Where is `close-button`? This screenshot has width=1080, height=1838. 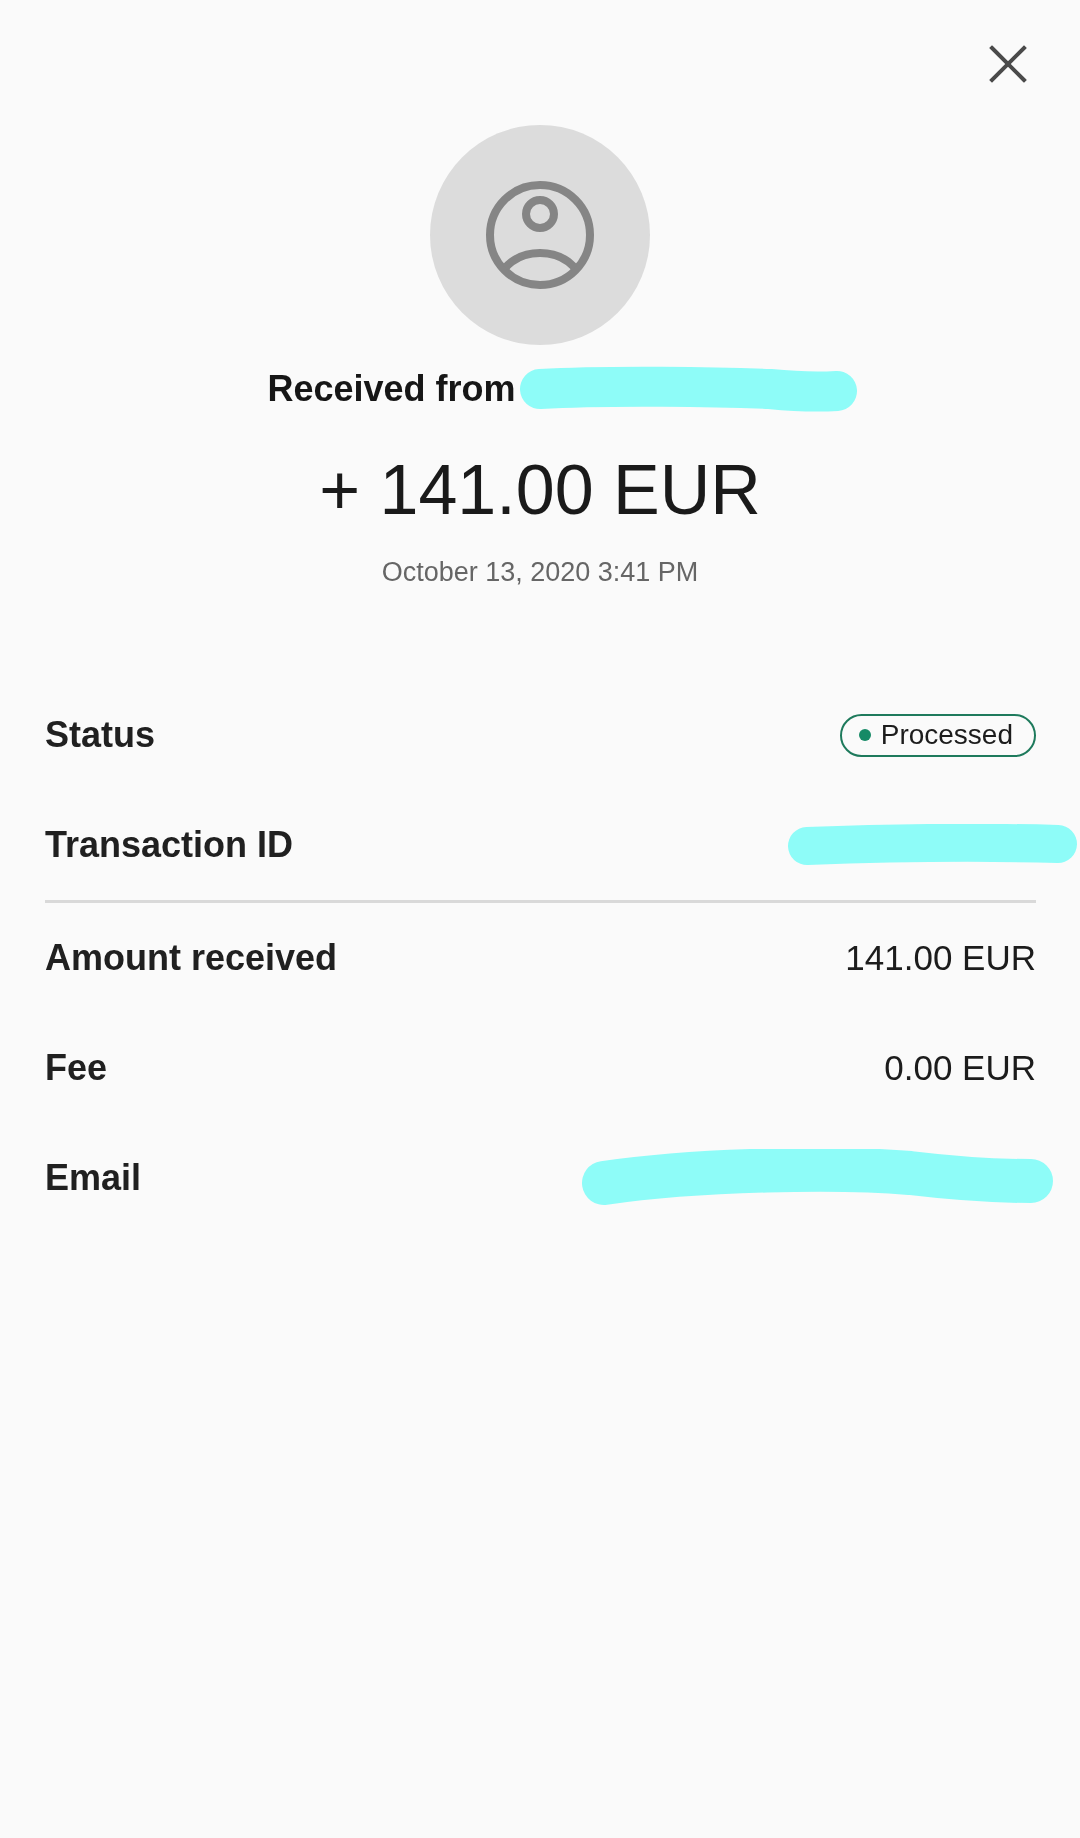 close-button is located at coordinates (1008, 64).